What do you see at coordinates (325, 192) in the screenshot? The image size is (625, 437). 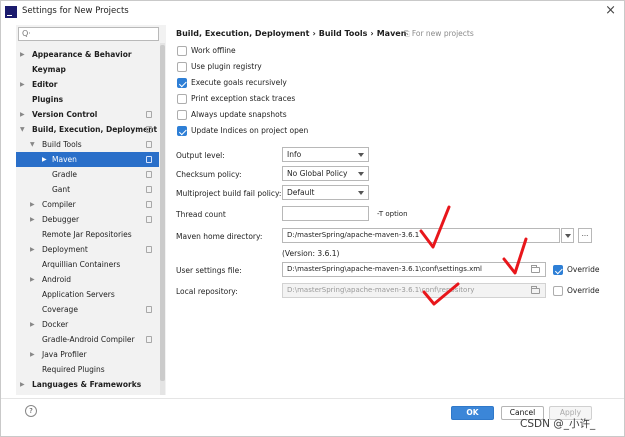 I see `fail-policy-select: Default` at bounding box center [325, 192].